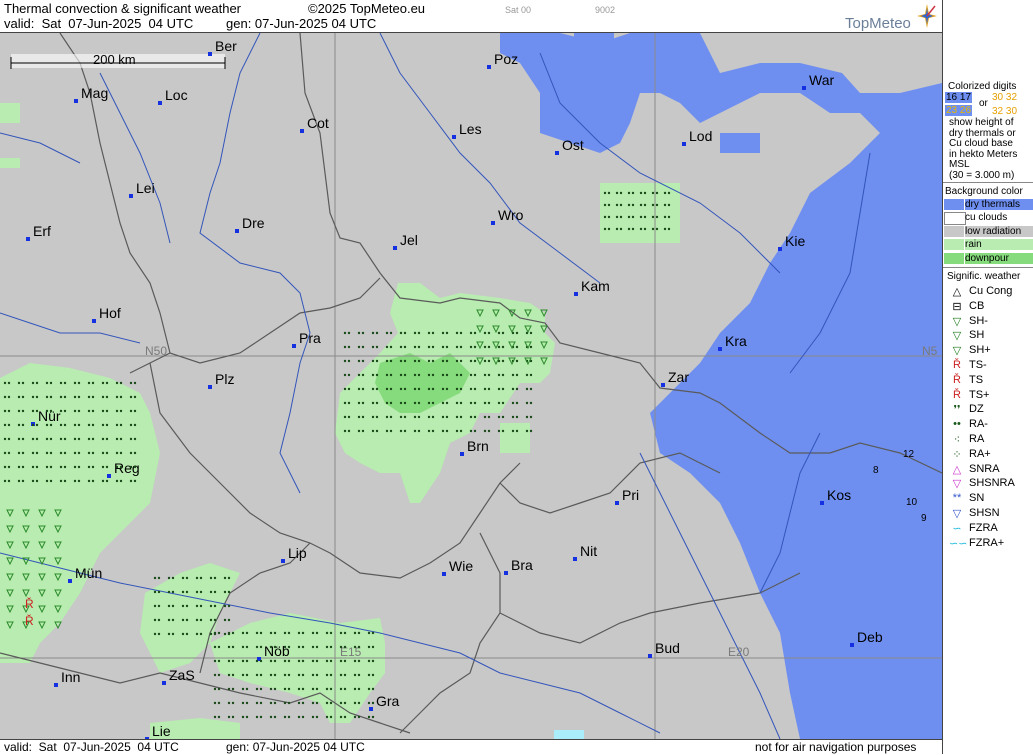 The width and height of the screenshot is (1033, 755). What do you see at coordinates (88, 573) in the screenshot?
I see `city-label: Mün` at bounding box center [88, 573].